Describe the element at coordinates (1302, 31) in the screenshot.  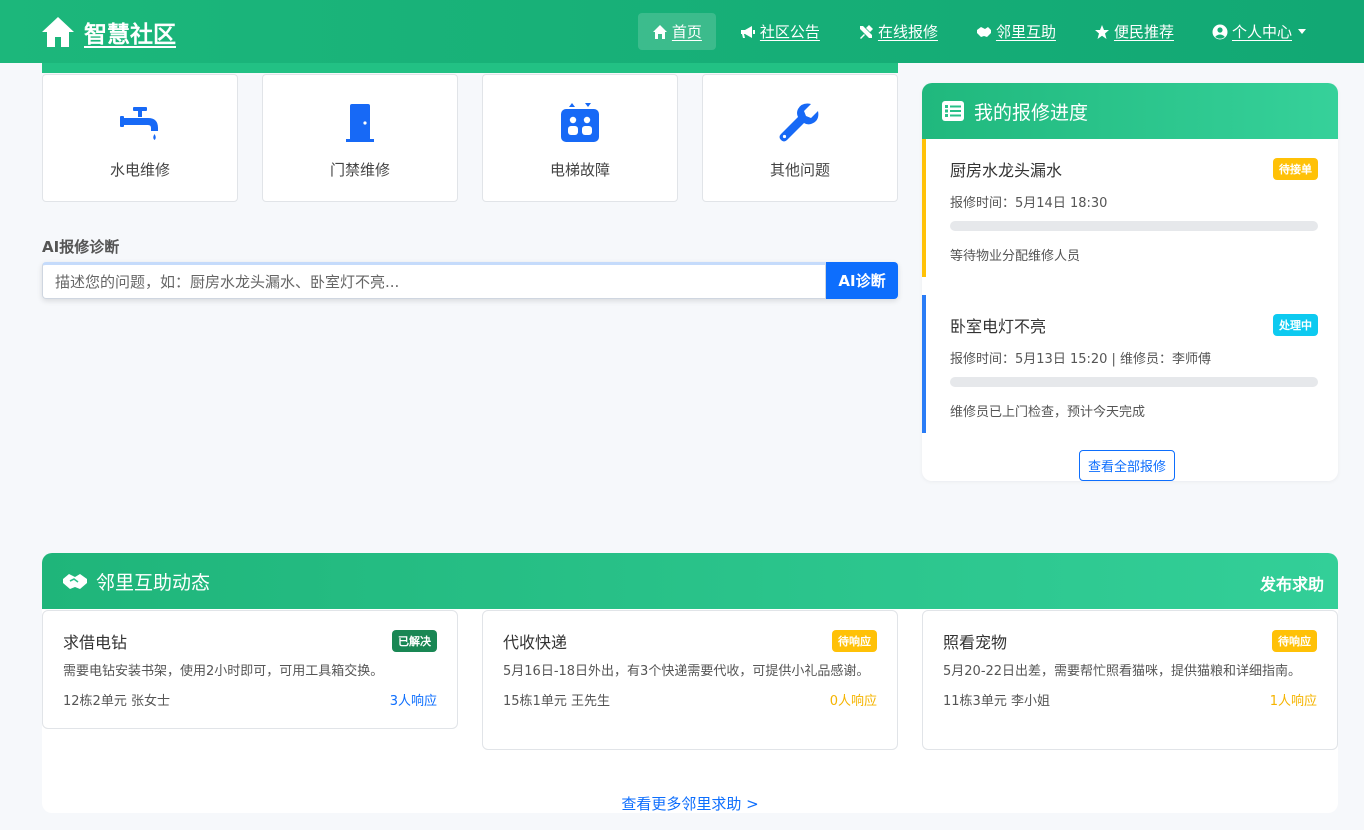
I see `chevron-down-icon` at that location.